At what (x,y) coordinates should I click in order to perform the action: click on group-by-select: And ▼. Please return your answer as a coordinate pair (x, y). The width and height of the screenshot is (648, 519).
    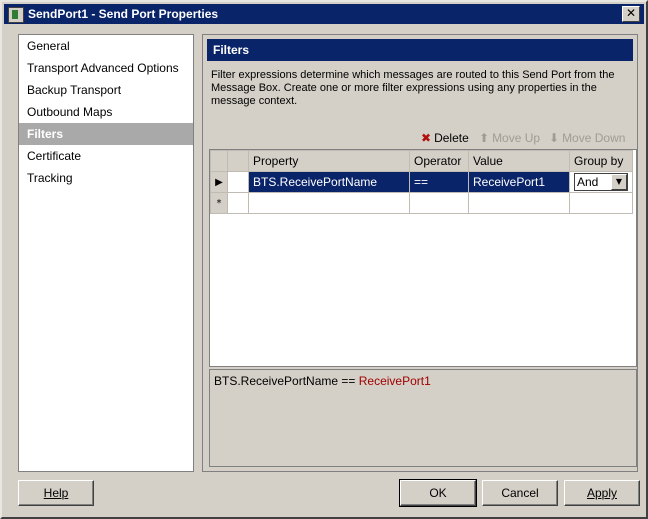
    Looking at the image, I should click on (601, 182).